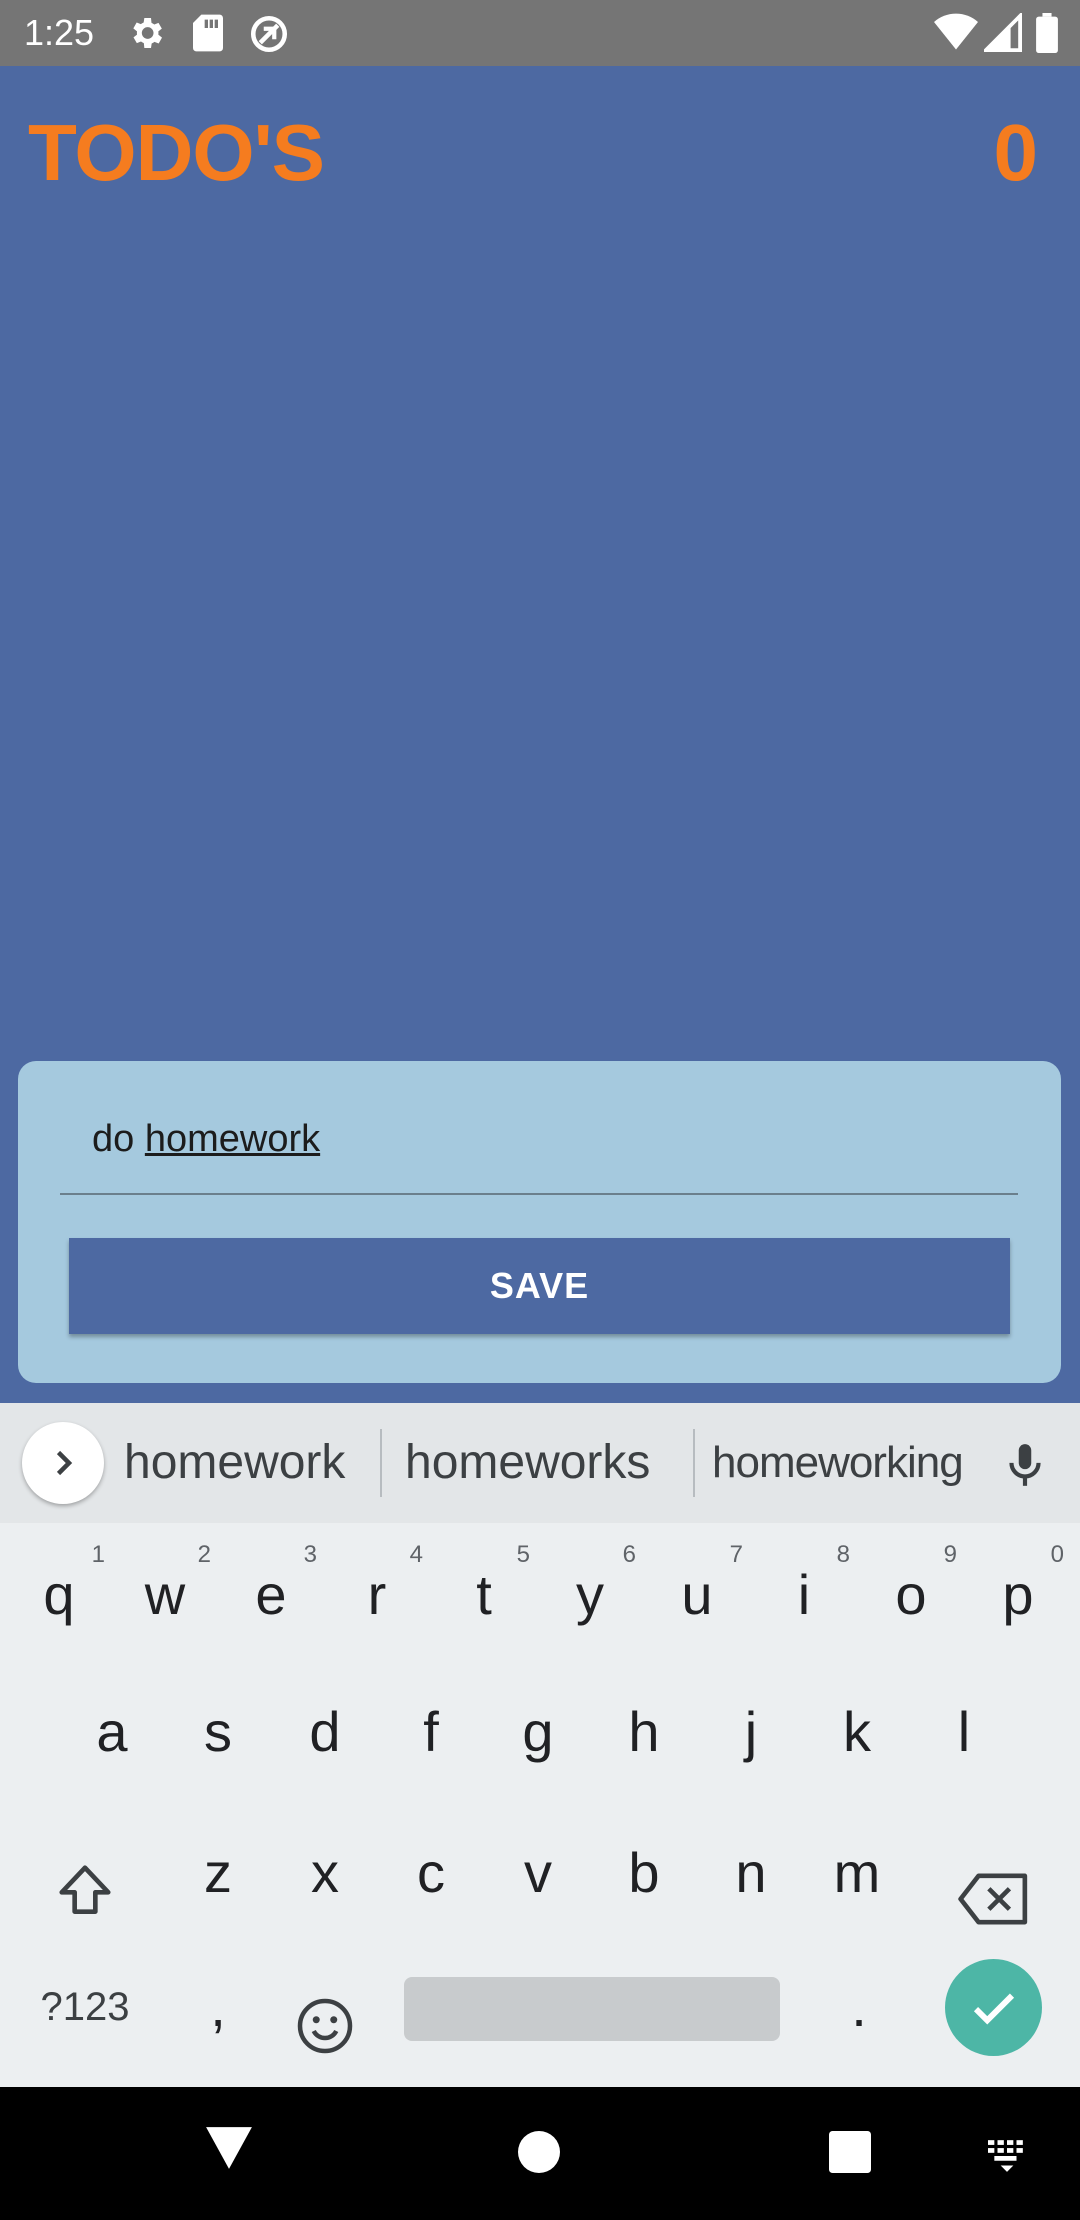 This screenshot has width=1080, height=2220. Describe the element at coordinates (208, 35) in the screenshot. I see `sd-card-icon` at that location.